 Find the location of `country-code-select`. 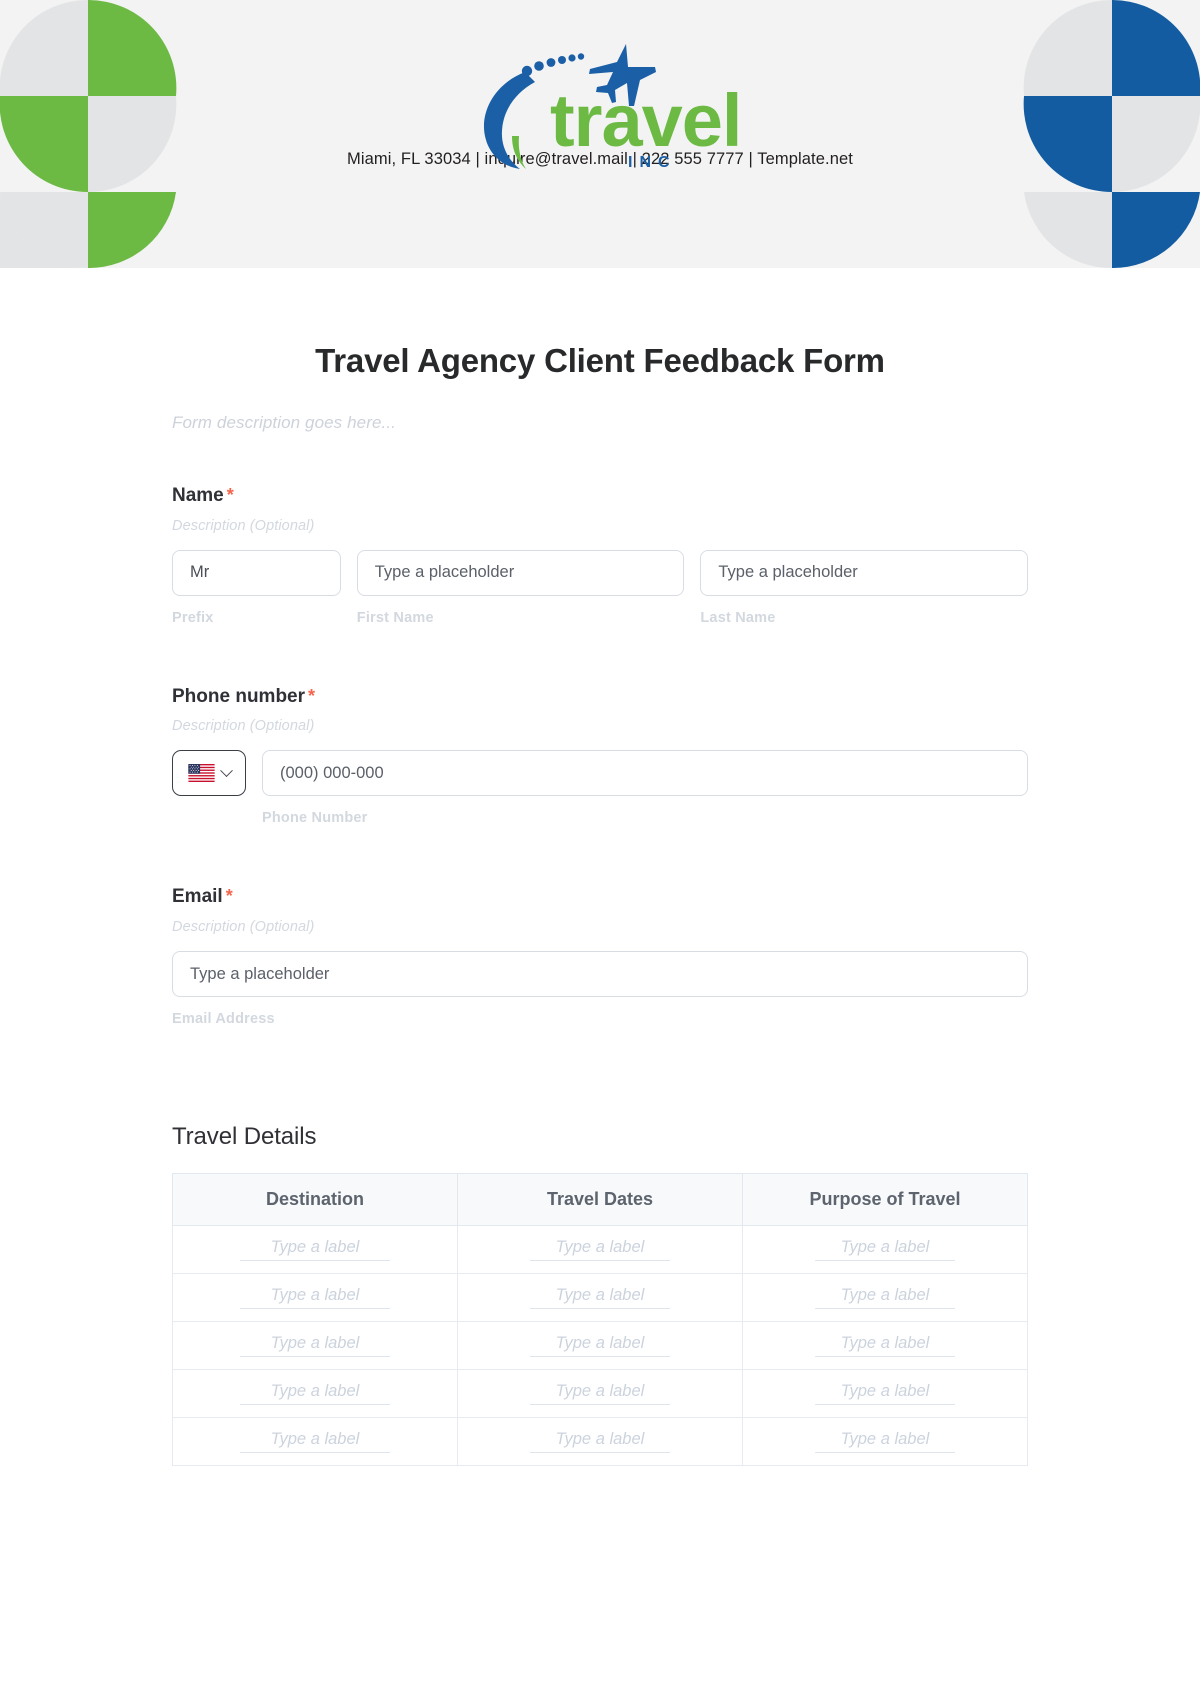

country-code-select is located at coordinates (209, 773).